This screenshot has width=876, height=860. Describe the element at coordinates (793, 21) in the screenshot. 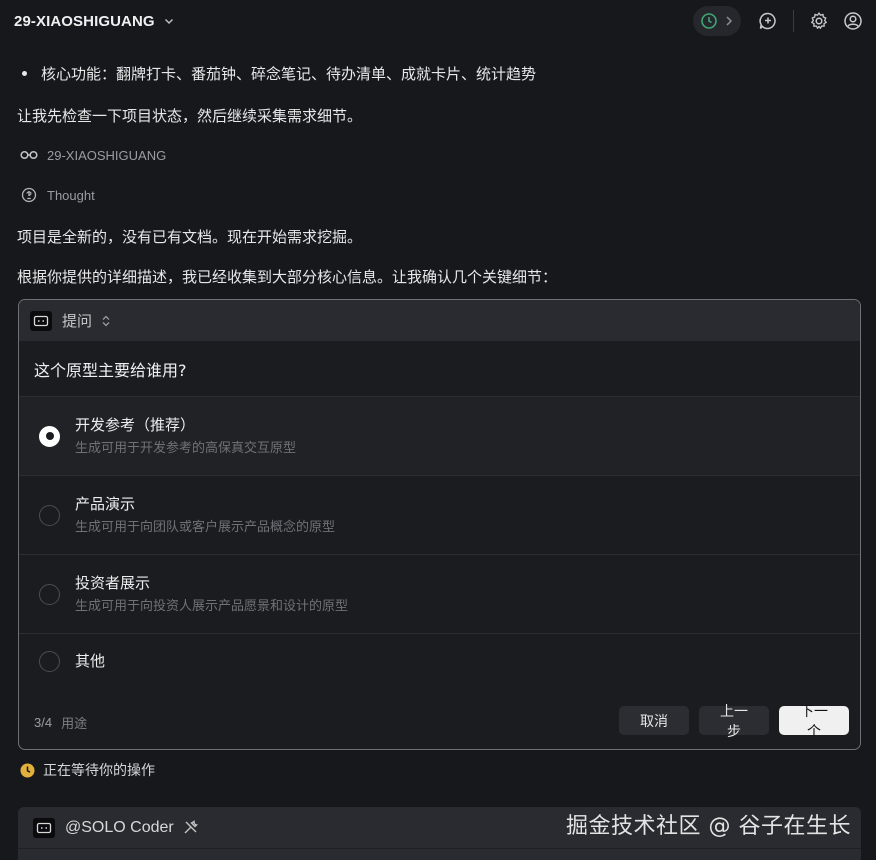

I see `header-divider` at that location.